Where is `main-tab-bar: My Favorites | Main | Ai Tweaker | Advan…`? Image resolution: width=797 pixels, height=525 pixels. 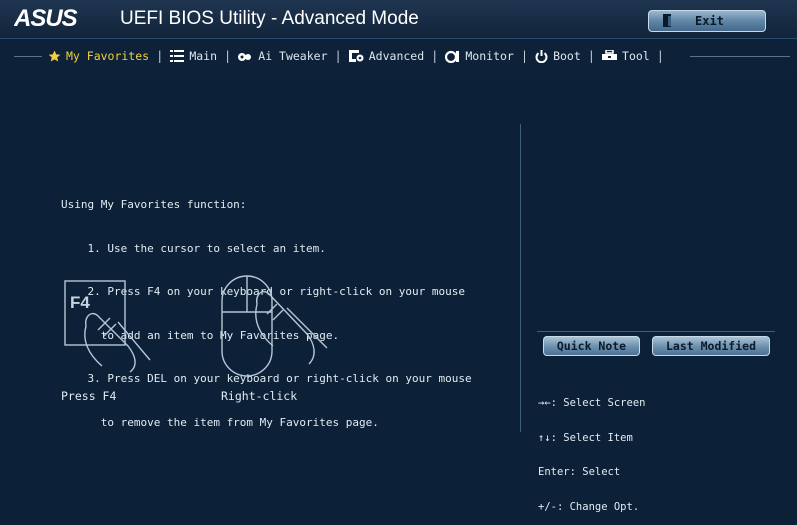
main-tab-bar: My Favorites | Main | Ai Tweaker | Advan… is located at coordinates (398, 57).